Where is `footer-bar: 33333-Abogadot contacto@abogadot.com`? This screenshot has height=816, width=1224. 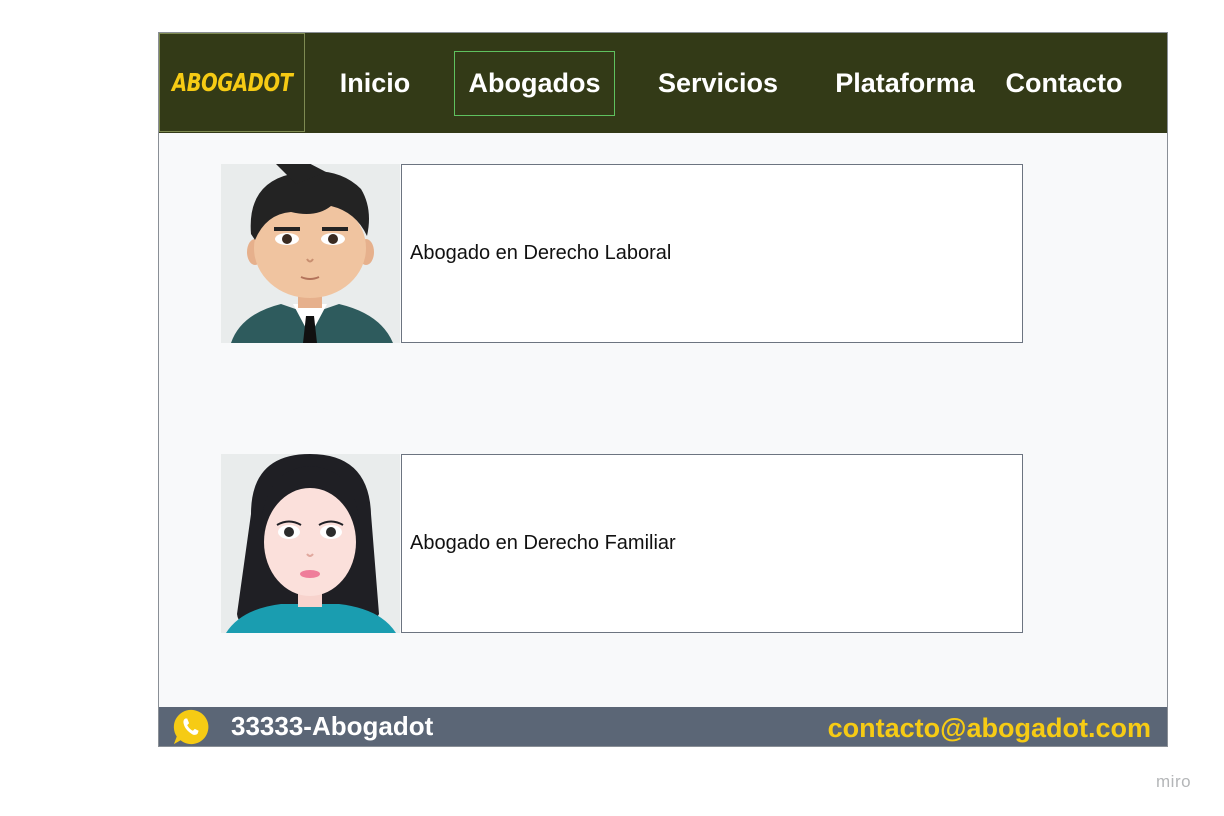
footer-bar: 33333-Abogadot contacto@abogadot.com is located at coordinates (663, 726).